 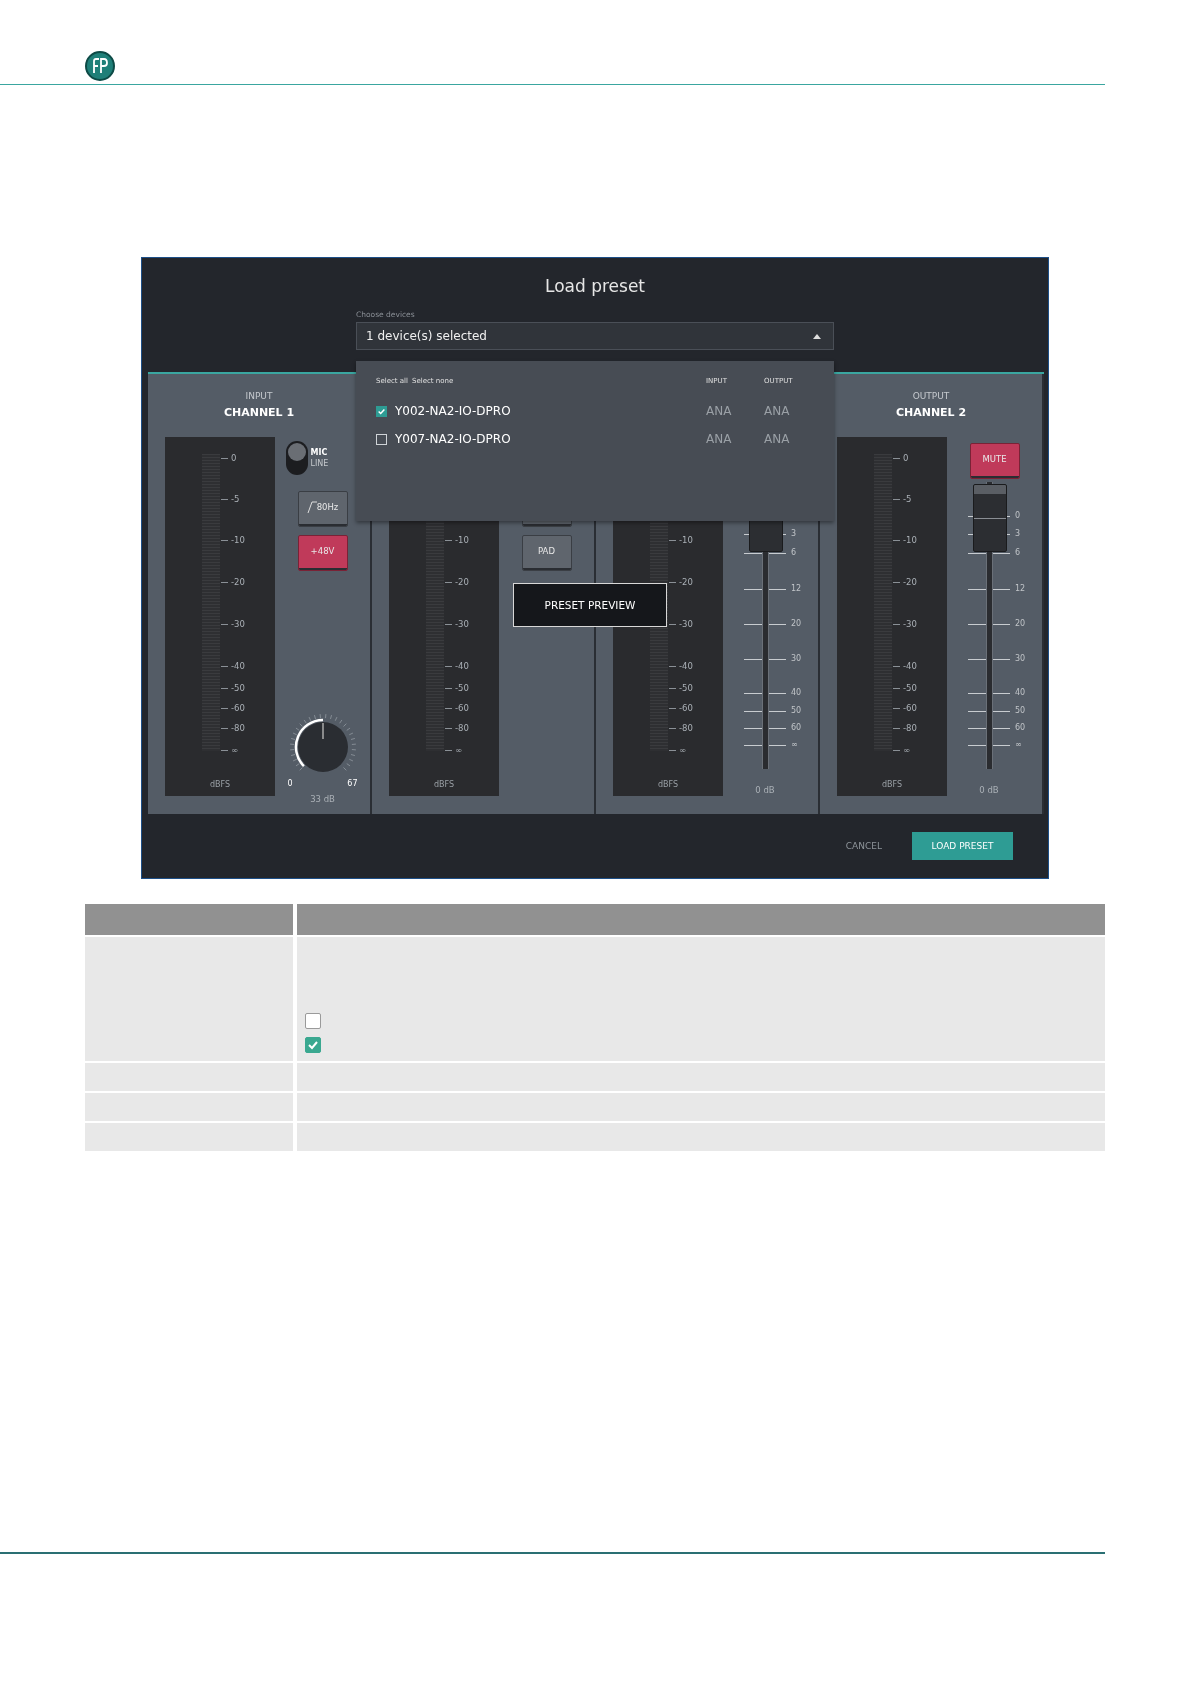 I want to click on preview-banner: PRESET PREVIEW, so click(x=590, y=605).